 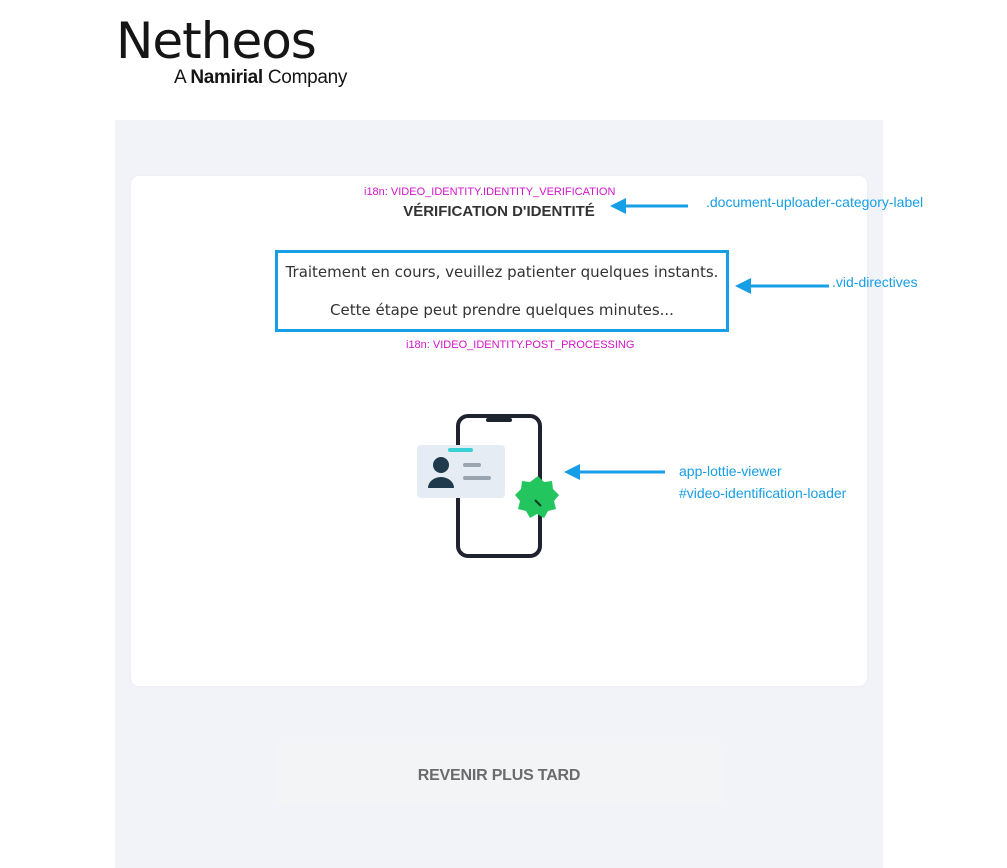 I want to click on annotation-lottie-viewer: app-lottie-viewer, so click(x=730, y=471).